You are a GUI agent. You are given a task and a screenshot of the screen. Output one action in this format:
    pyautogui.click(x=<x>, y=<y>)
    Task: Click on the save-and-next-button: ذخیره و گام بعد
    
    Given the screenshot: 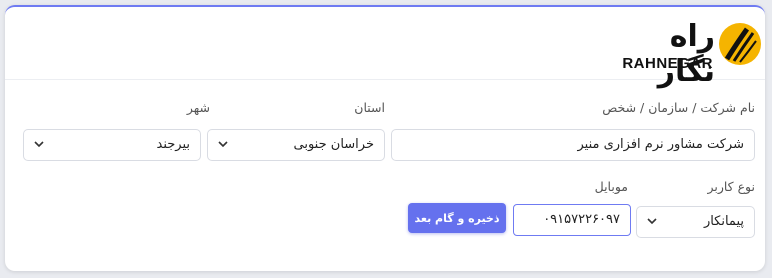 What is the action you would take?
    pyautogui.click(x=457, y=218)
    